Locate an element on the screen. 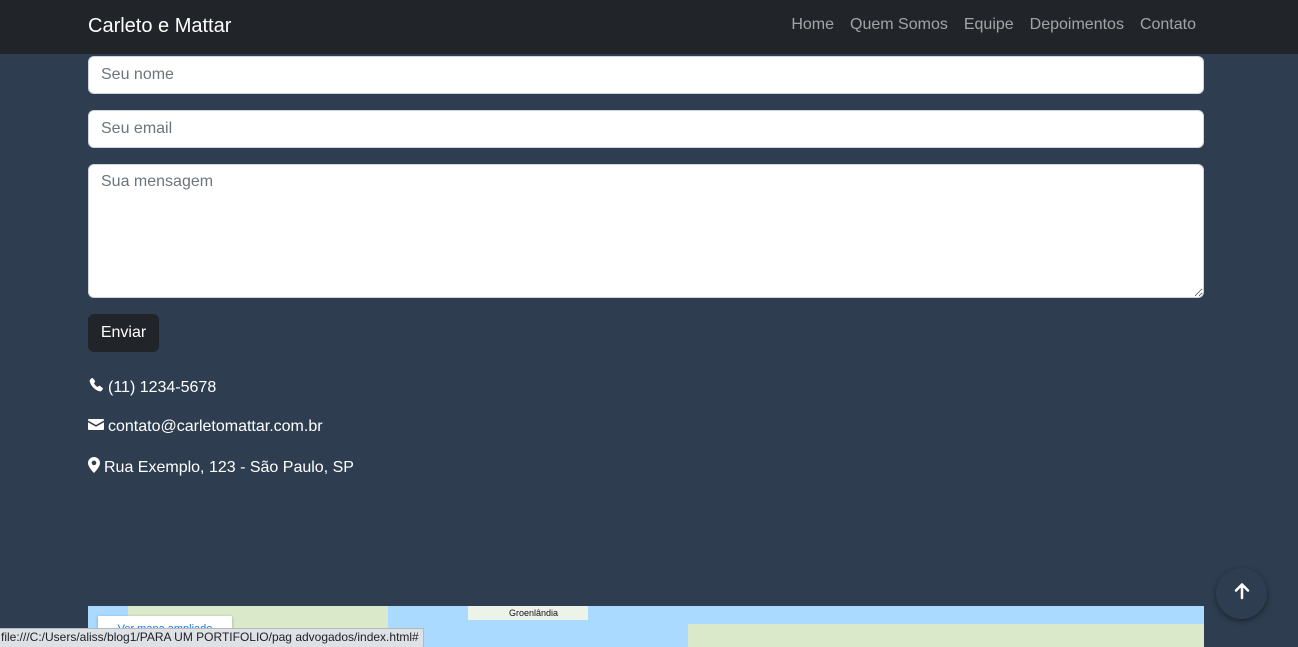 This screenshot has height=647, width=1298. nav-link-equipe: Equipe is located at coordinates (989, 25).